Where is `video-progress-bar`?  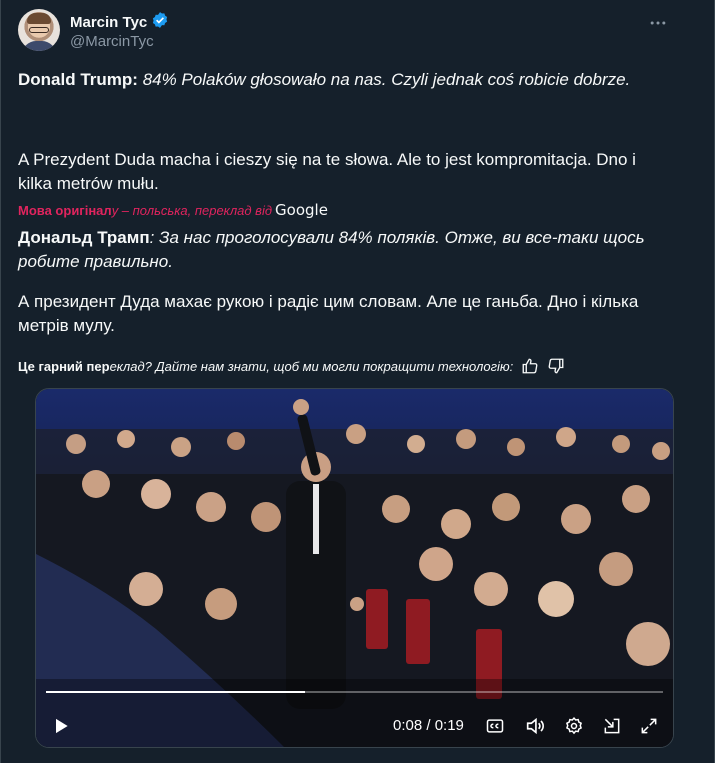
video-progress-bar is located at coordinates (354, 692).